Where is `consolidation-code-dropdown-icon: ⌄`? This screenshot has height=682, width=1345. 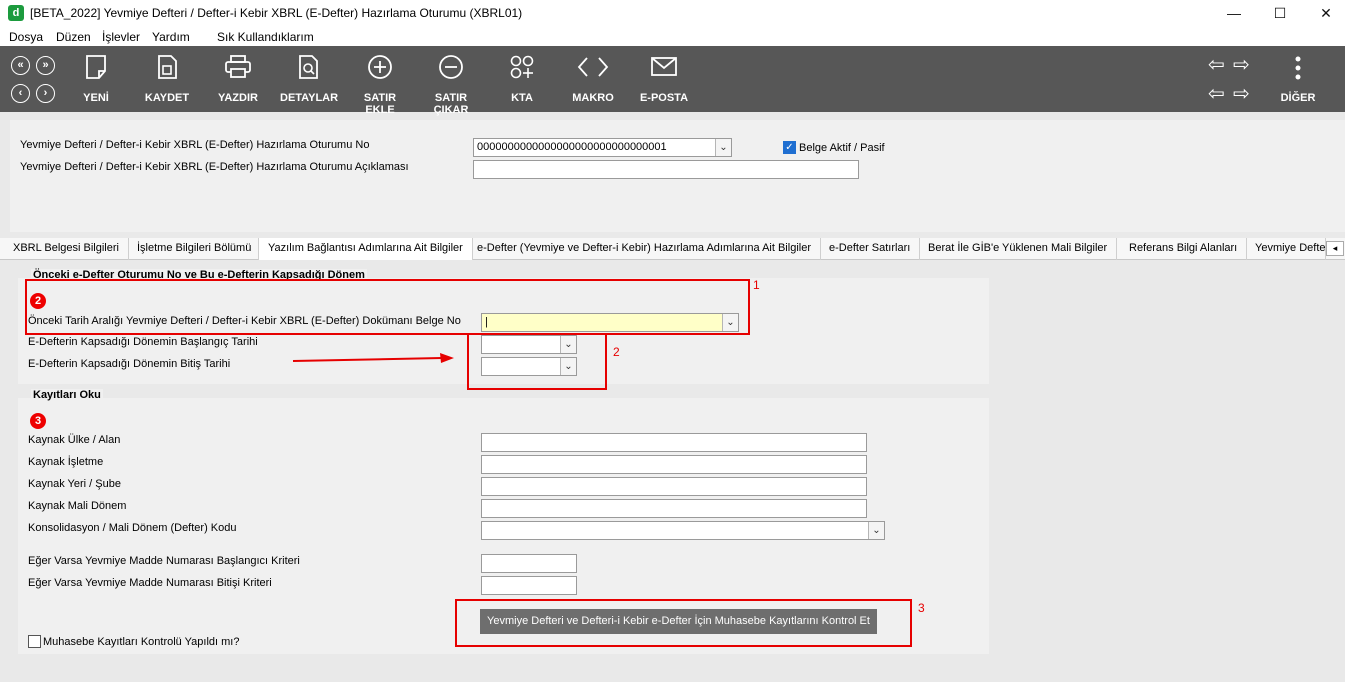
consolidation-code-dropdown-icon: ⌄ is located at coordinates (876, 530).